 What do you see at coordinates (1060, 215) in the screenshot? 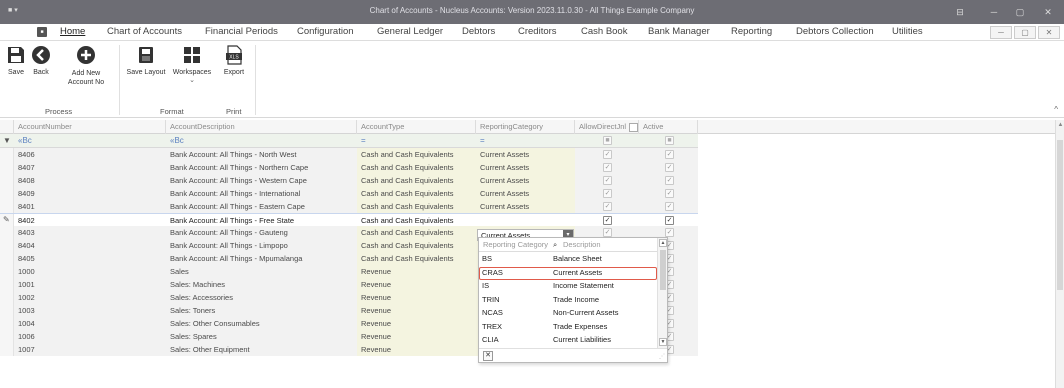
I see `scrollbar-thumb` at bounding box center [1060, 215].